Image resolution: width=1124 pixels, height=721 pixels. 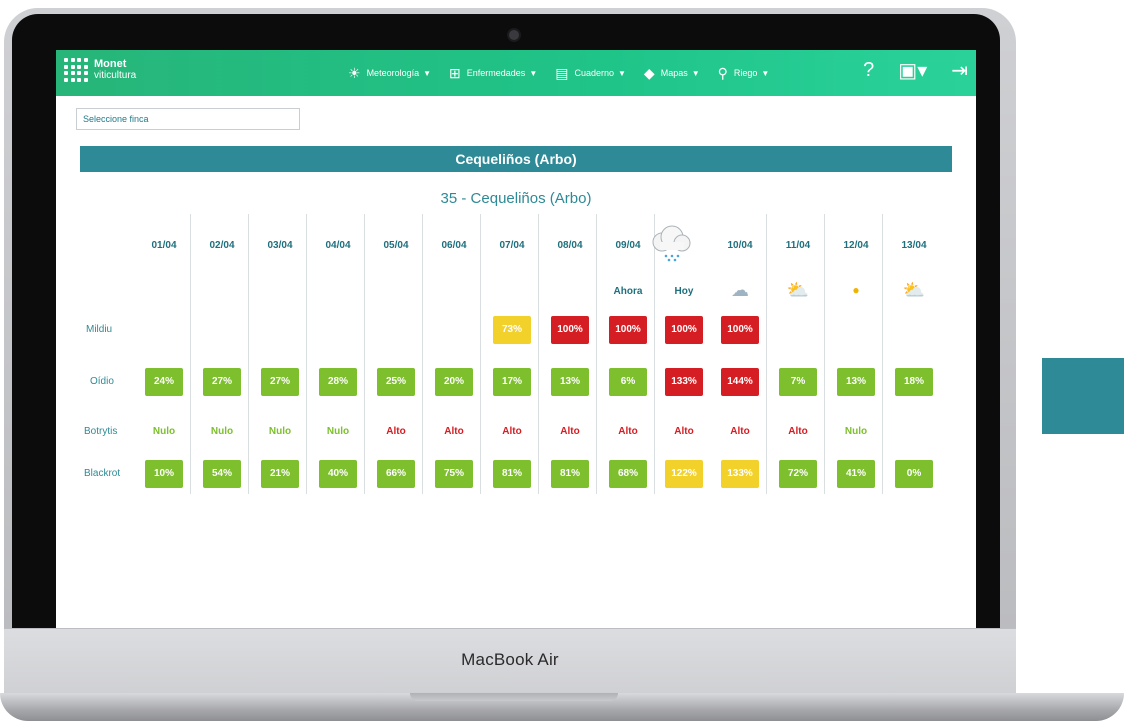 I want to click on risk-cell: 10%, so click(x=164, y=474).